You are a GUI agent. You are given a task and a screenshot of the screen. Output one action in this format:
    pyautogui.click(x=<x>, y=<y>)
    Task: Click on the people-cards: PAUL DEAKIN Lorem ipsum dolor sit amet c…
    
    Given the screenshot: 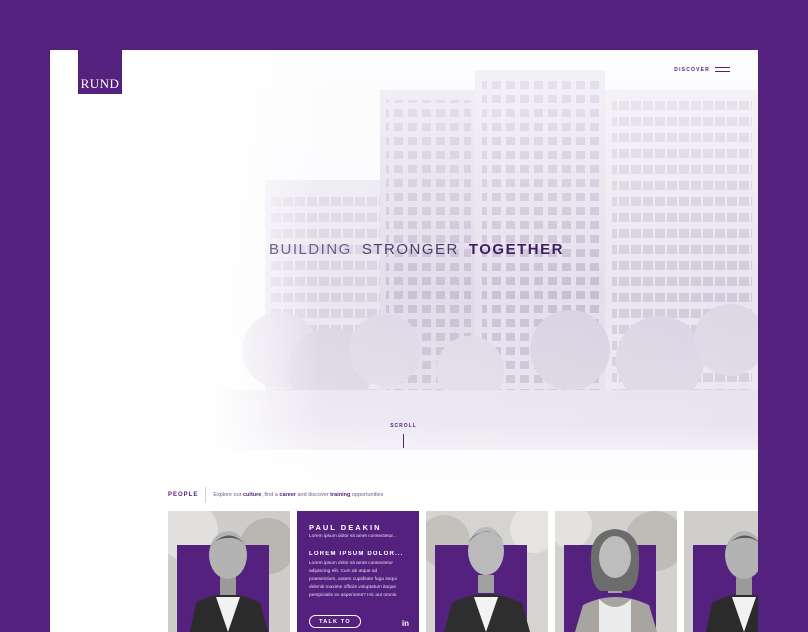 What is the action you would take?
    pyautogui.click(x=463, y=571)
    